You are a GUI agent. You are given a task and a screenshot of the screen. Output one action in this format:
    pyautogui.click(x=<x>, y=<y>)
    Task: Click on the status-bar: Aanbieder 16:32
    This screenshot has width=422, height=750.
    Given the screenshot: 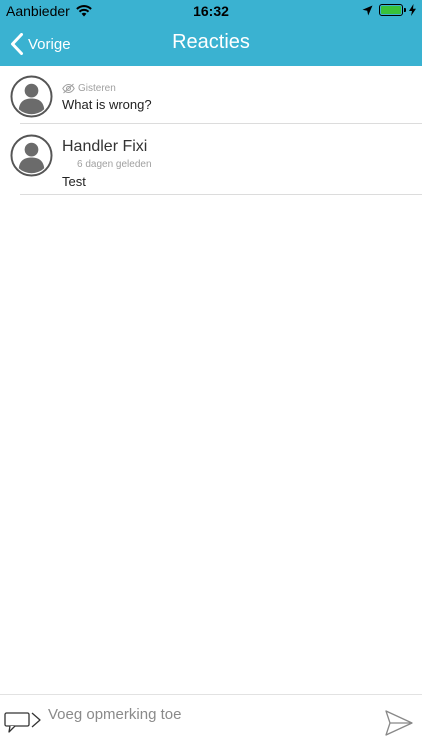 What is the action you would take?
    pyautogui.click(x=211, y=11)
    